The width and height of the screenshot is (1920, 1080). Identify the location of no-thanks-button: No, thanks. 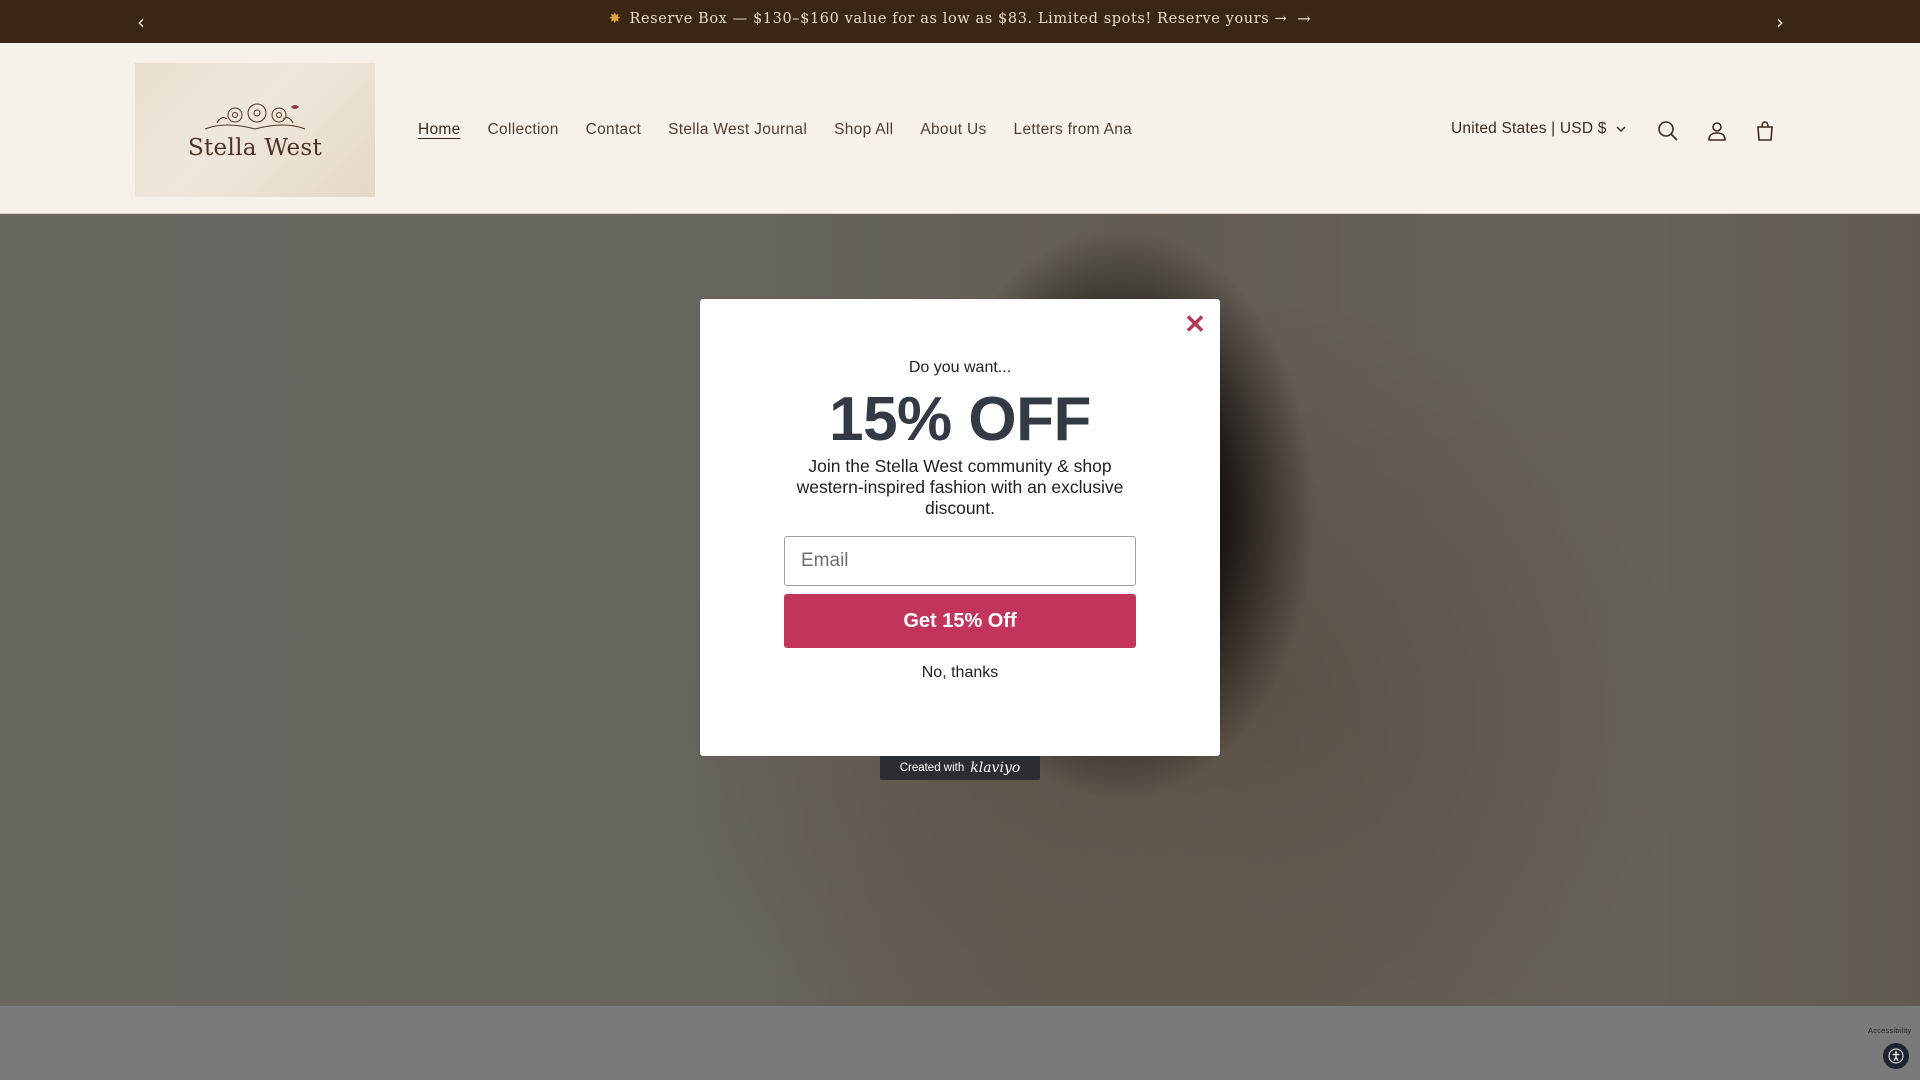
(960, 673).